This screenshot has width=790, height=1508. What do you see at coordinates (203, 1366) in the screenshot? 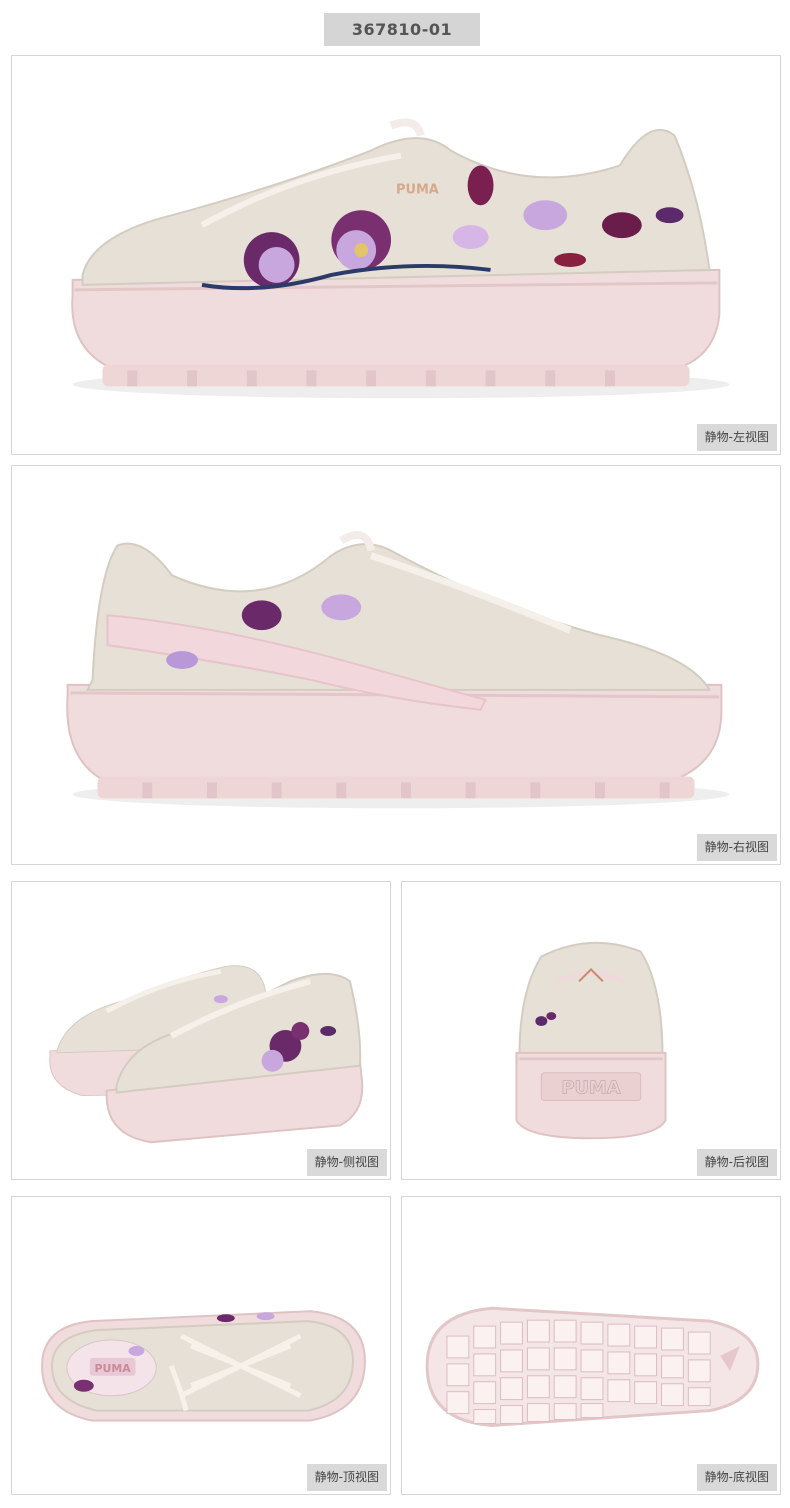
I see `shoe-top-view-image: PUMA` at bounding box center [203, 1366].